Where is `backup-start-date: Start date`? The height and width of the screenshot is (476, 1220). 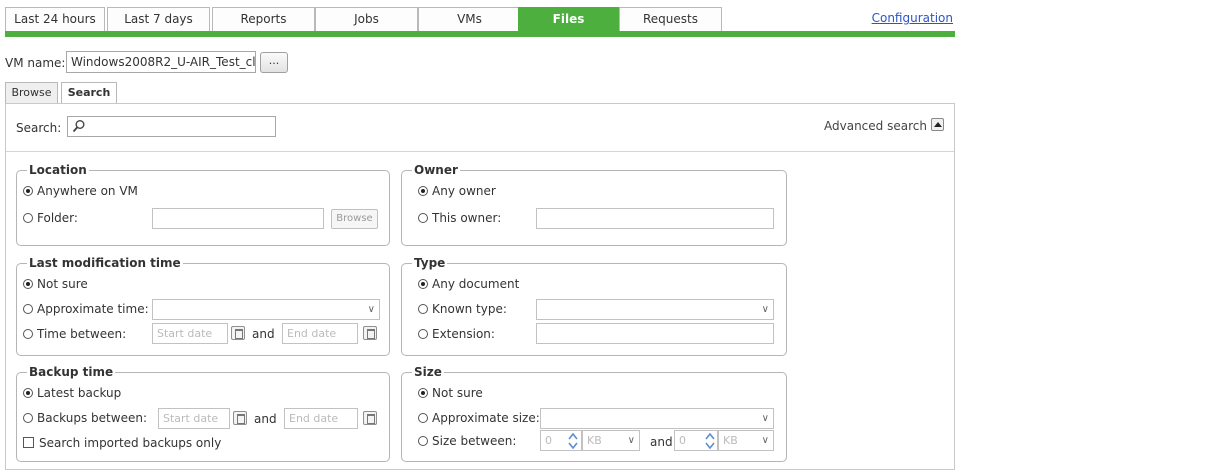 backup-start-date: Start date is located at coordinates (194, 418).